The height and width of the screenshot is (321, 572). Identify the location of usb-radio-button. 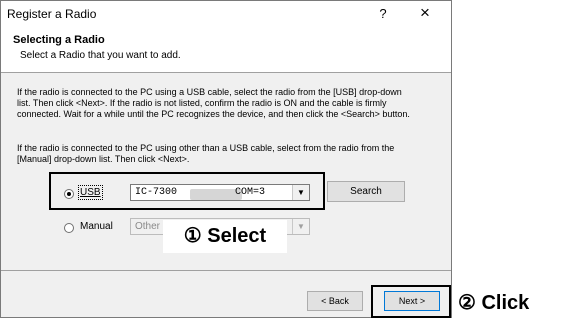
(69, 194).